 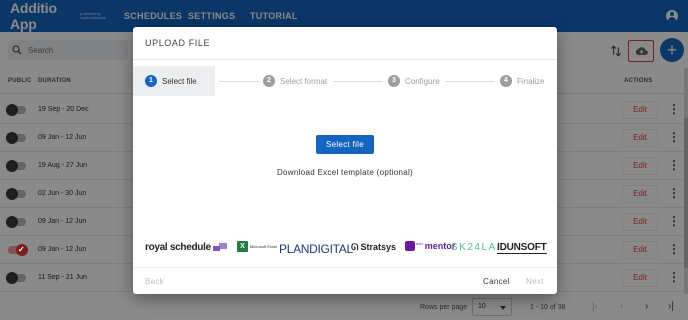 What do you see at coordinates (422, 81) in the screenshot?
I see `step-label: Configure` at bounding box center [422, 81].